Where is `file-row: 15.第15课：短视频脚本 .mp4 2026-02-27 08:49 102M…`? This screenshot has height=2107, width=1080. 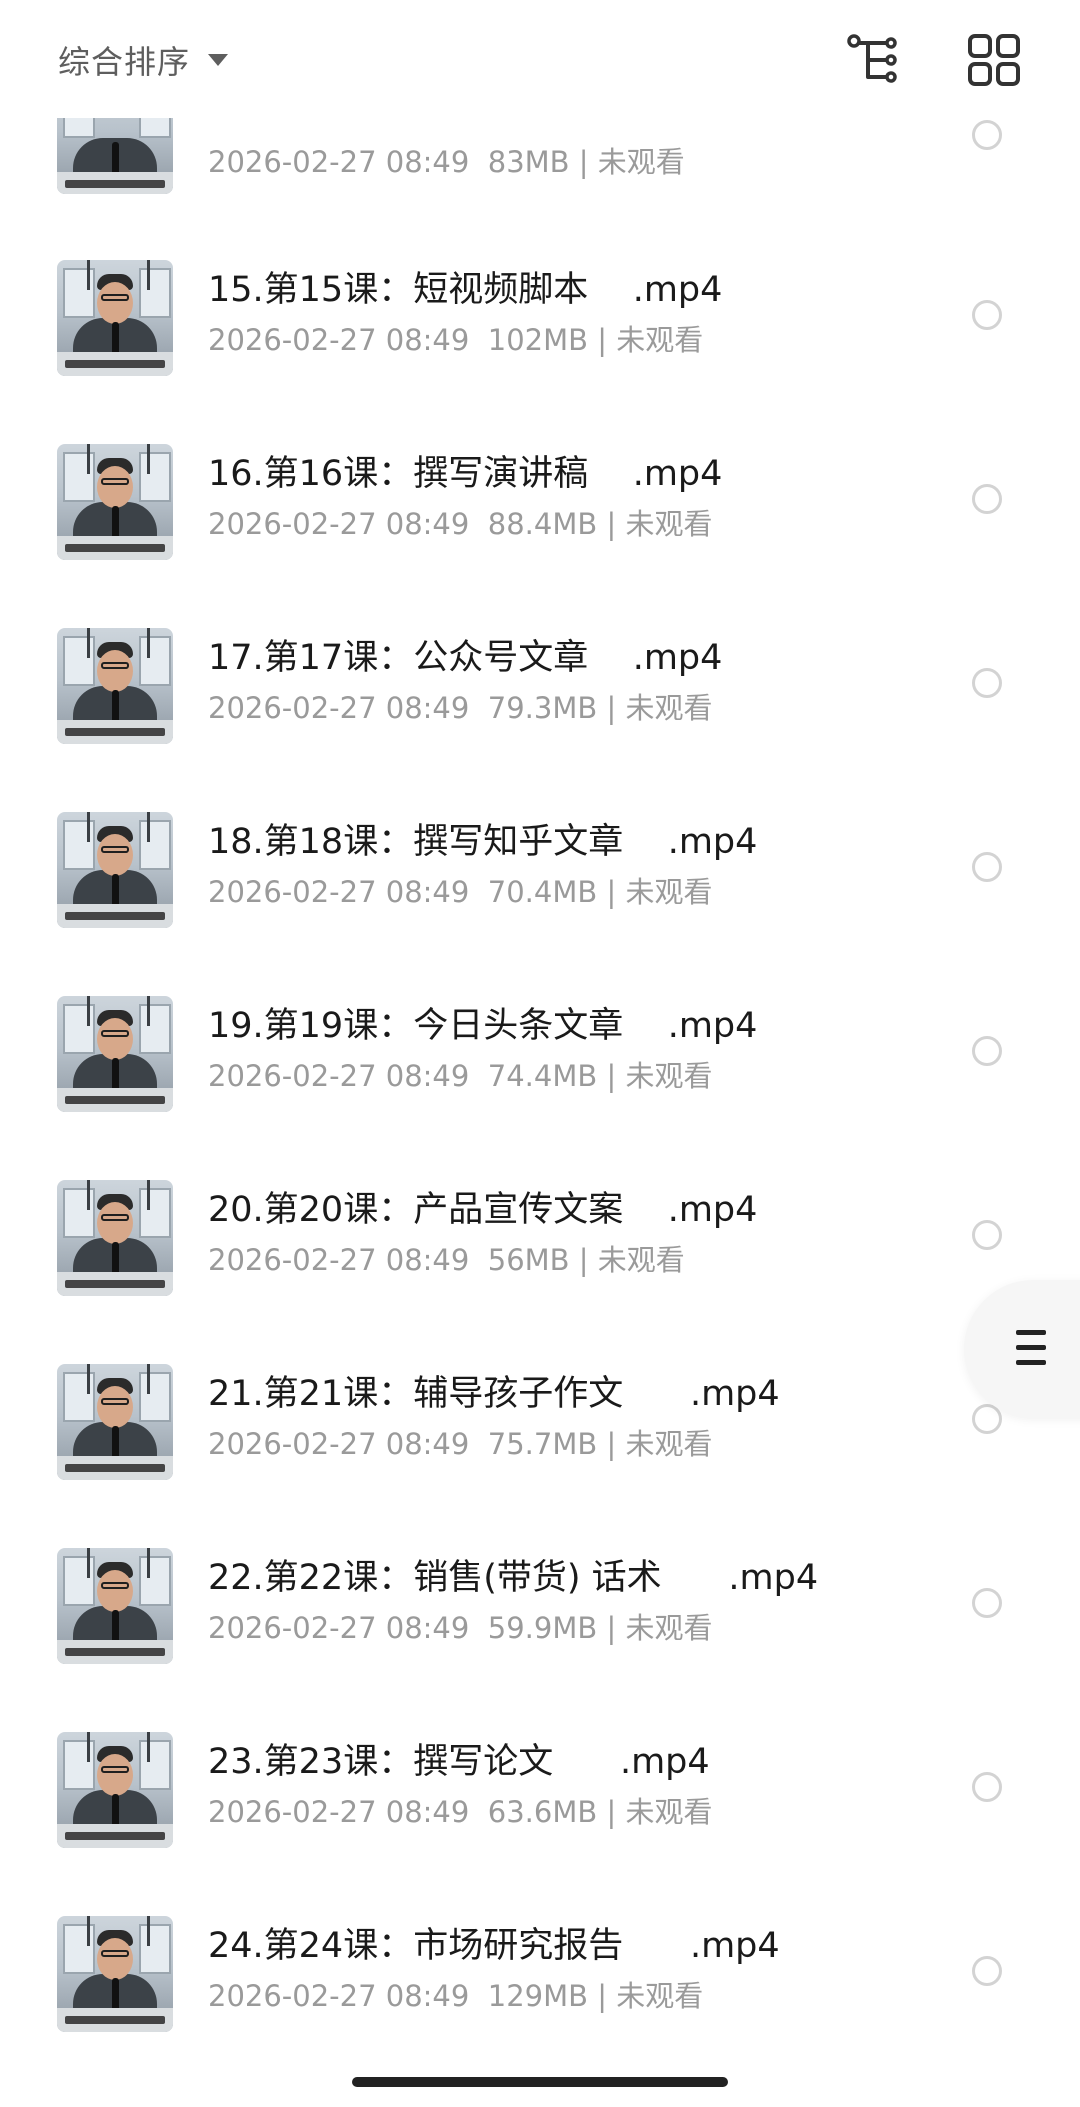 file-row: 15.第15课：短视频脚本 .mp4 2026-02-27 08:49 102M… is located at coordinates (540, 352).